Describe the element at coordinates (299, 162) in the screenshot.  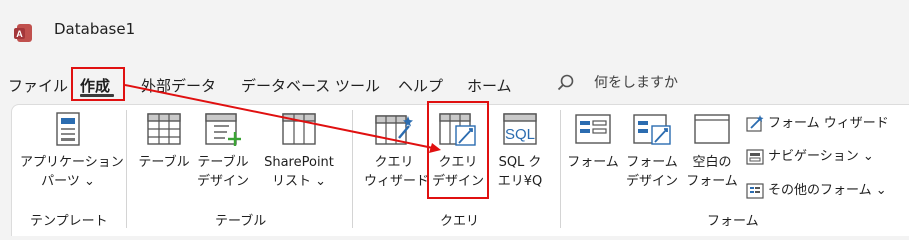
I see `sharepoint-list-label-1: SharePoint` at that location.